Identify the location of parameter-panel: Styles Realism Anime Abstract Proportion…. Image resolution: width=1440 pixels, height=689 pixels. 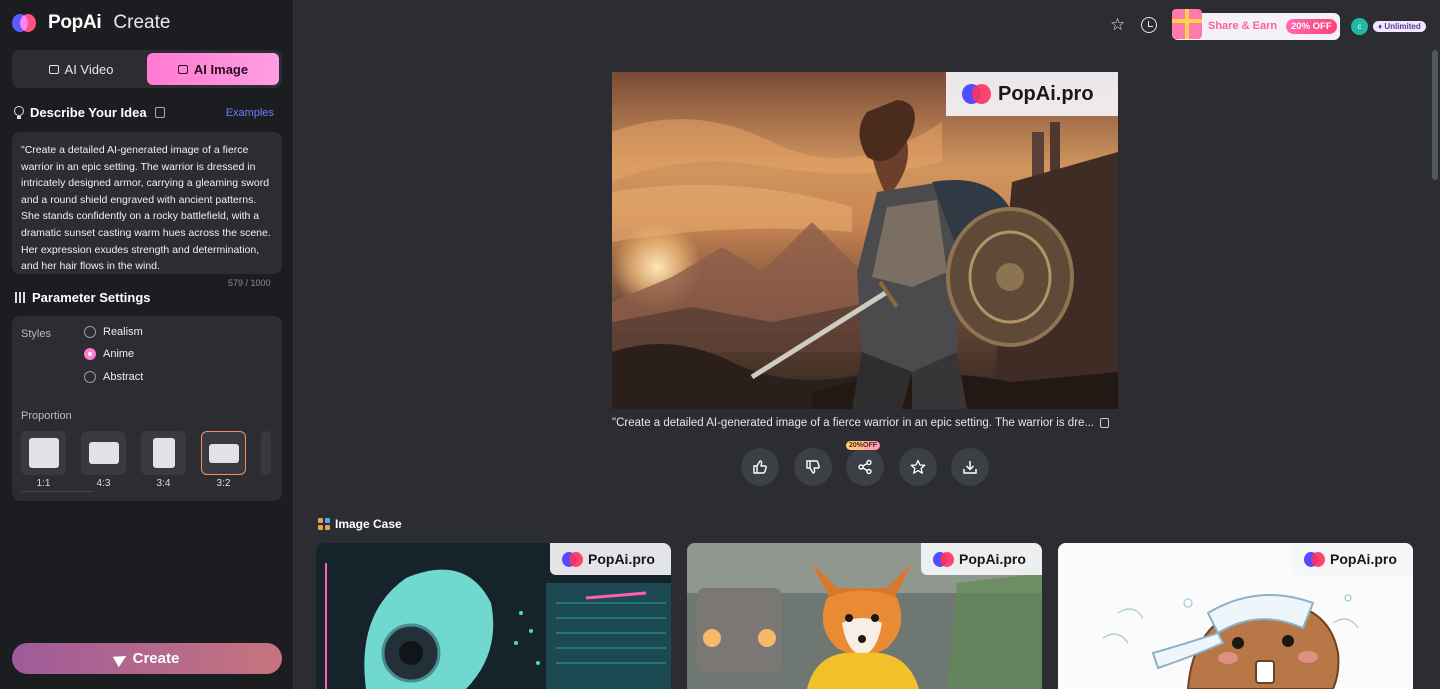
(147, 408).